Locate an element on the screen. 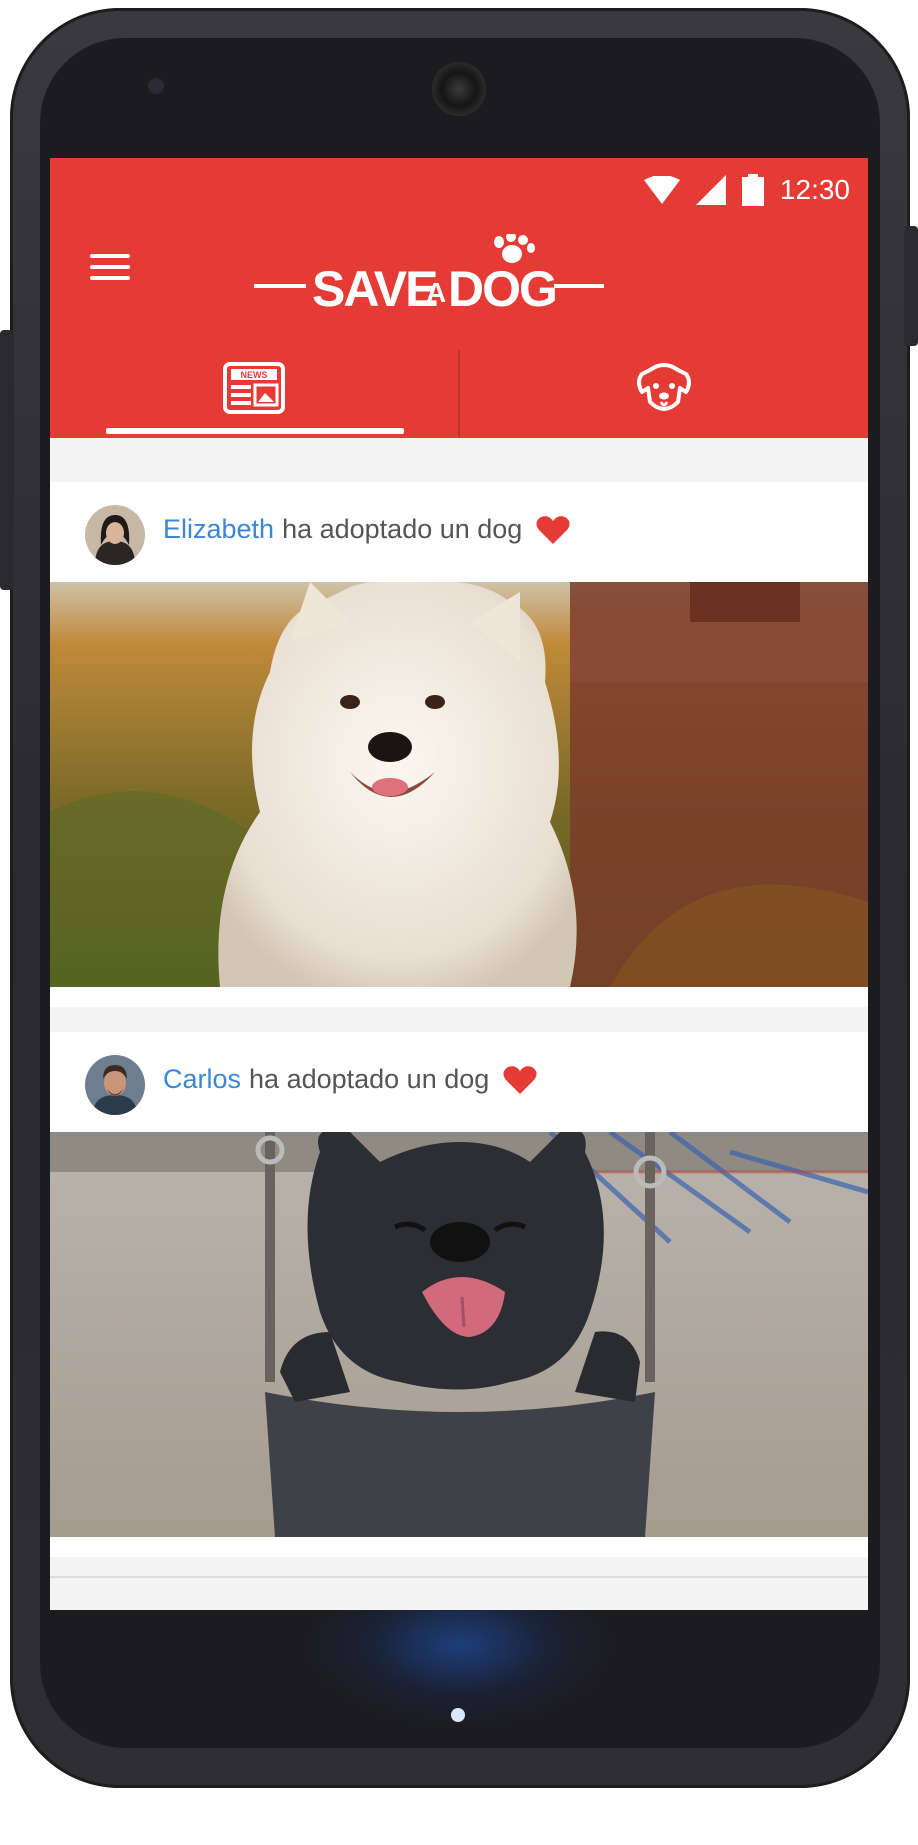  svg-text: NEWS is located at coordinates (254, 375).